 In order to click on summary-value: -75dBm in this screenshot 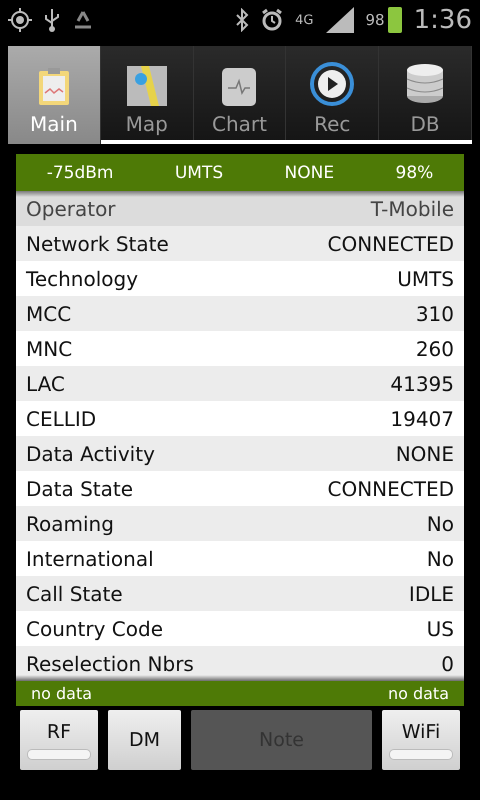, I will do `click(80, 172)`.